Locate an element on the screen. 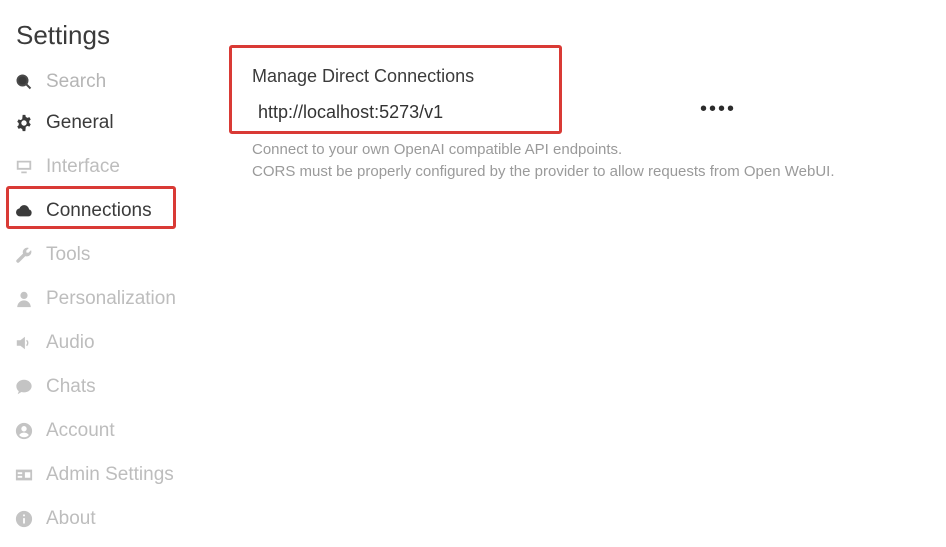 The width and height of the screenshot is (946, 547). sidebar-item-admin-settings: Admin Settings is located at coordinates (94, 475).